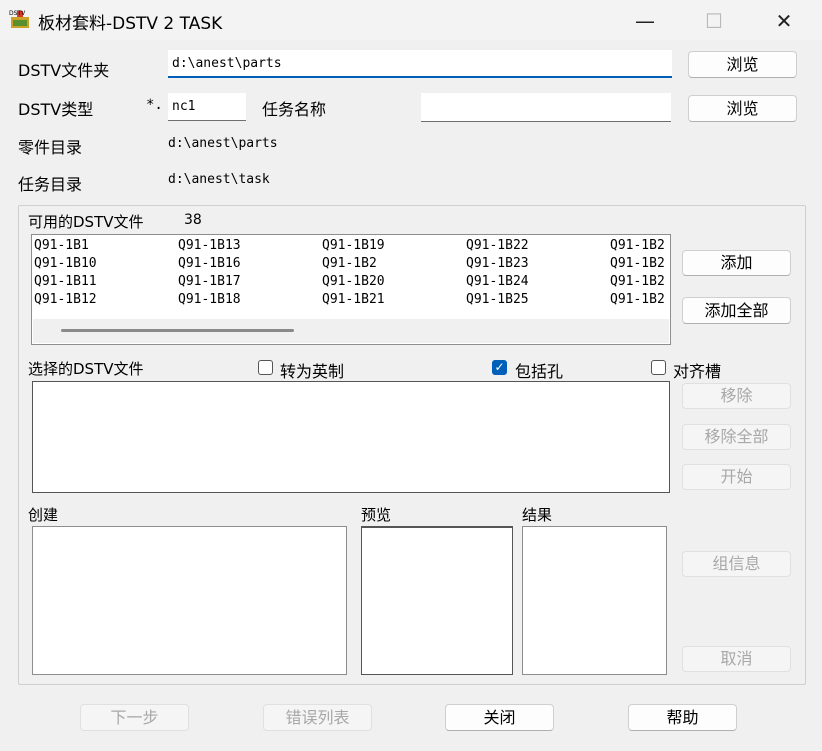  Describe the element at coordinates (736, 310) in the screenshot. I see `add-all-button: 添加全部` at that location.